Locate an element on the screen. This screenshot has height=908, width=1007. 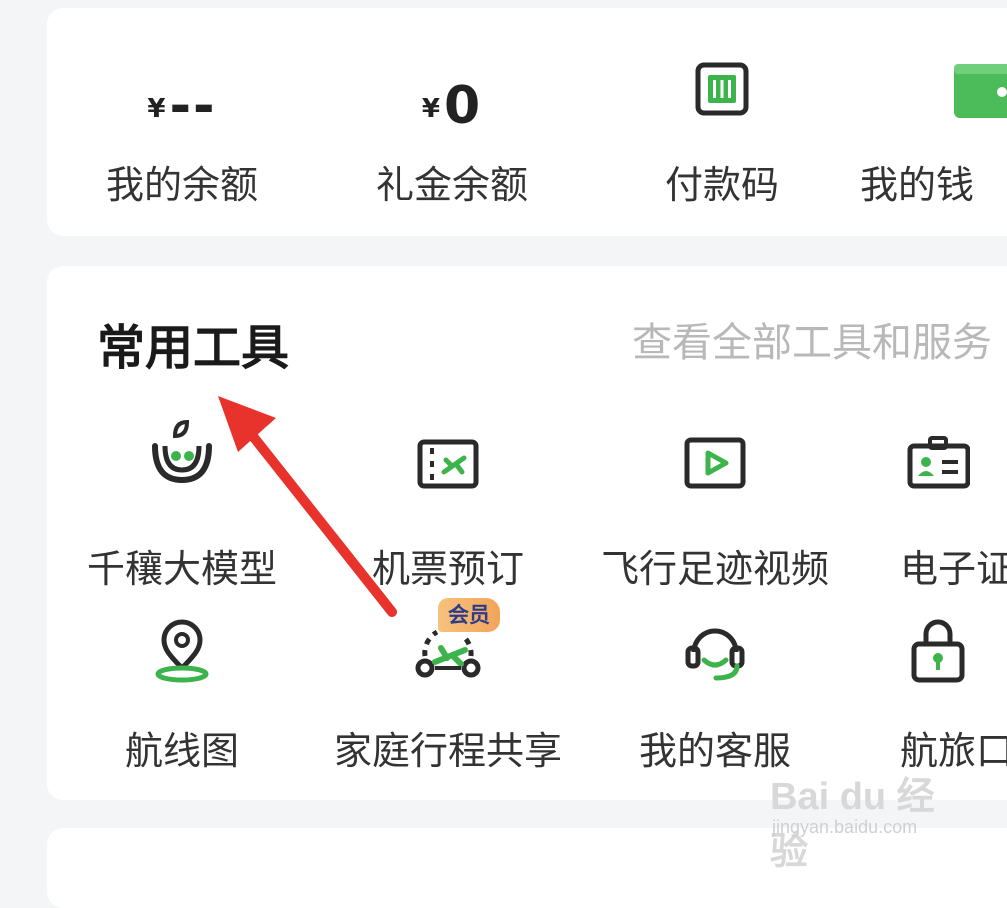
ai-model-icon is located at coordinates (182, 451).